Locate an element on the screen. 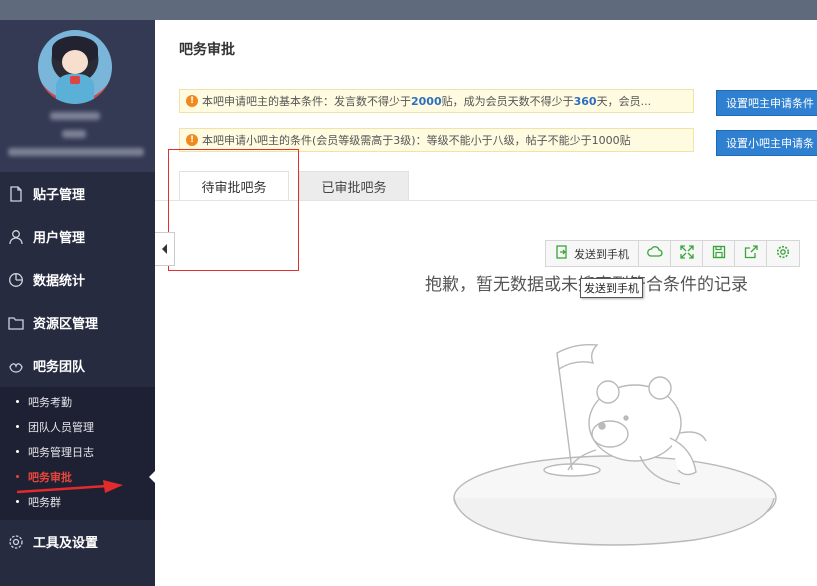 The image size is (817, 586). expand-icon is located at coordinates (686, 253).